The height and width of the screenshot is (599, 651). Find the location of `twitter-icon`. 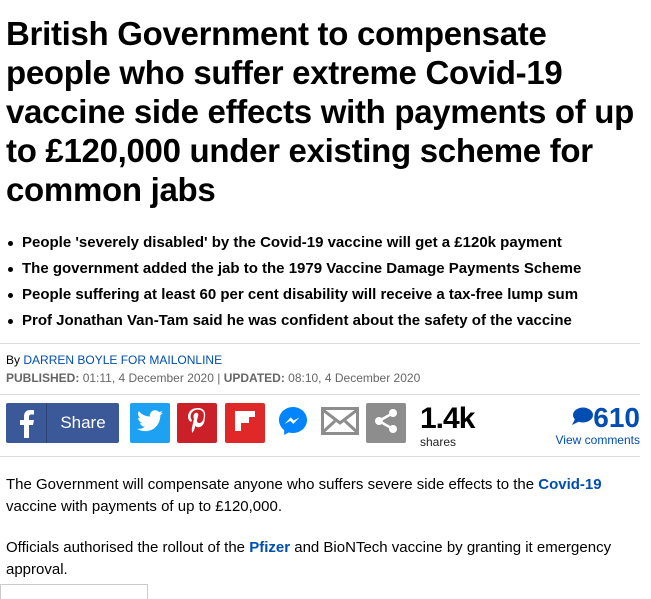

twitter-icon is located at coordinates (150, 423).